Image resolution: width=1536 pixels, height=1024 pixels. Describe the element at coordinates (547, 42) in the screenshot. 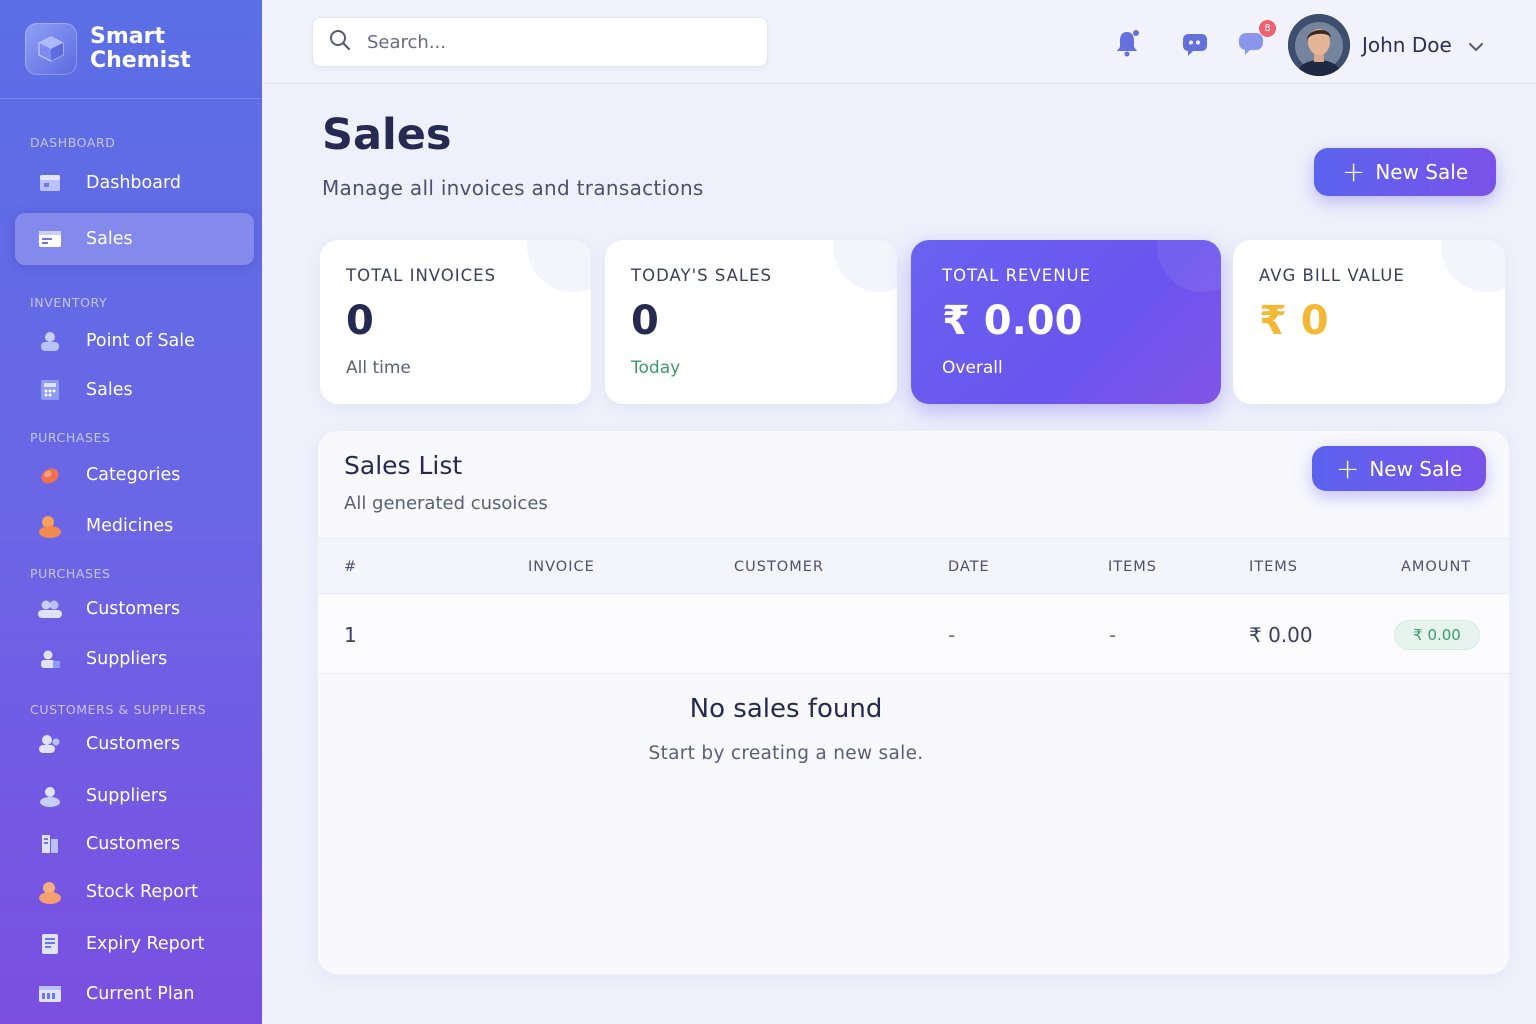

I see `search-input` at that location.